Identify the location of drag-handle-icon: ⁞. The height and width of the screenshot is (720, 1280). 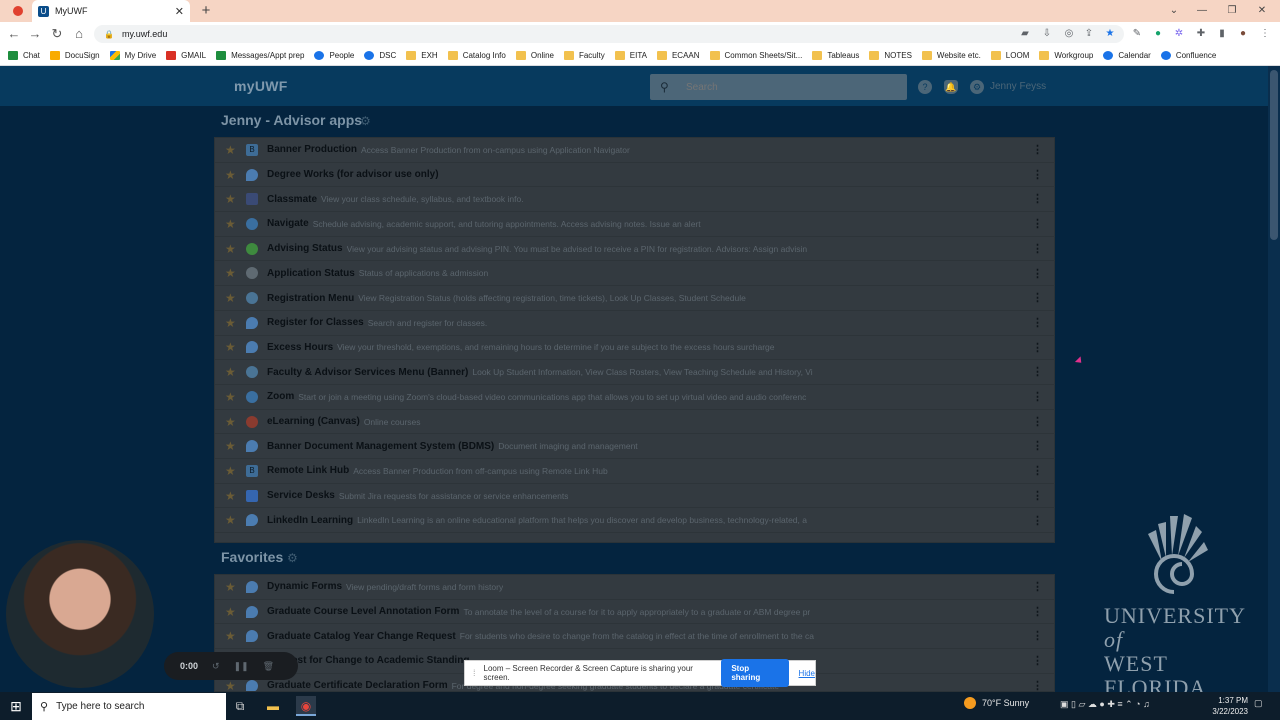
(474, 673).